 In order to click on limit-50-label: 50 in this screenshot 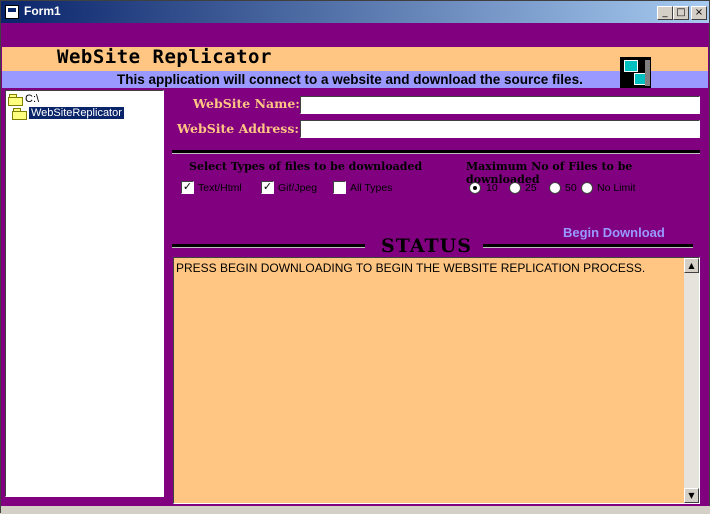, I will do `click(571, 188)`.